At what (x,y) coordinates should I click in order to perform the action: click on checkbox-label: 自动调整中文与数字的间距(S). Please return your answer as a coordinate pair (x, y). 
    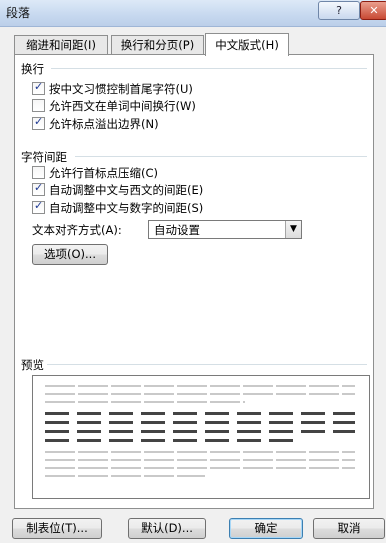
    Looking at the image, I should click on (126, 208).